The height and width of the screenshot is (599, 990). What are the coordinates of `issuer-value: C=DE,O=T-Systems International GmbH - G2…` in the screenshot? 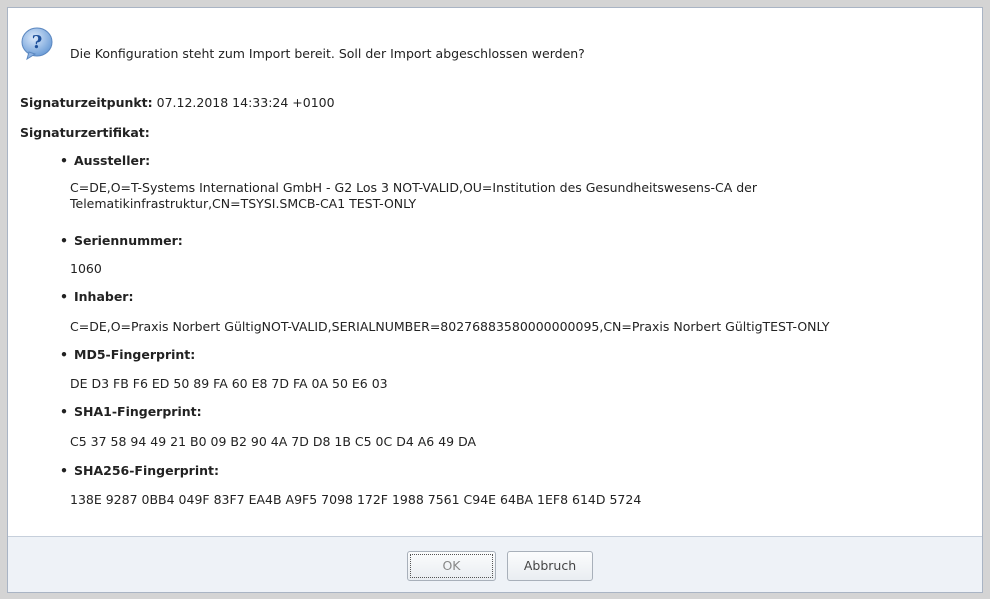 It's located at (413, 195).